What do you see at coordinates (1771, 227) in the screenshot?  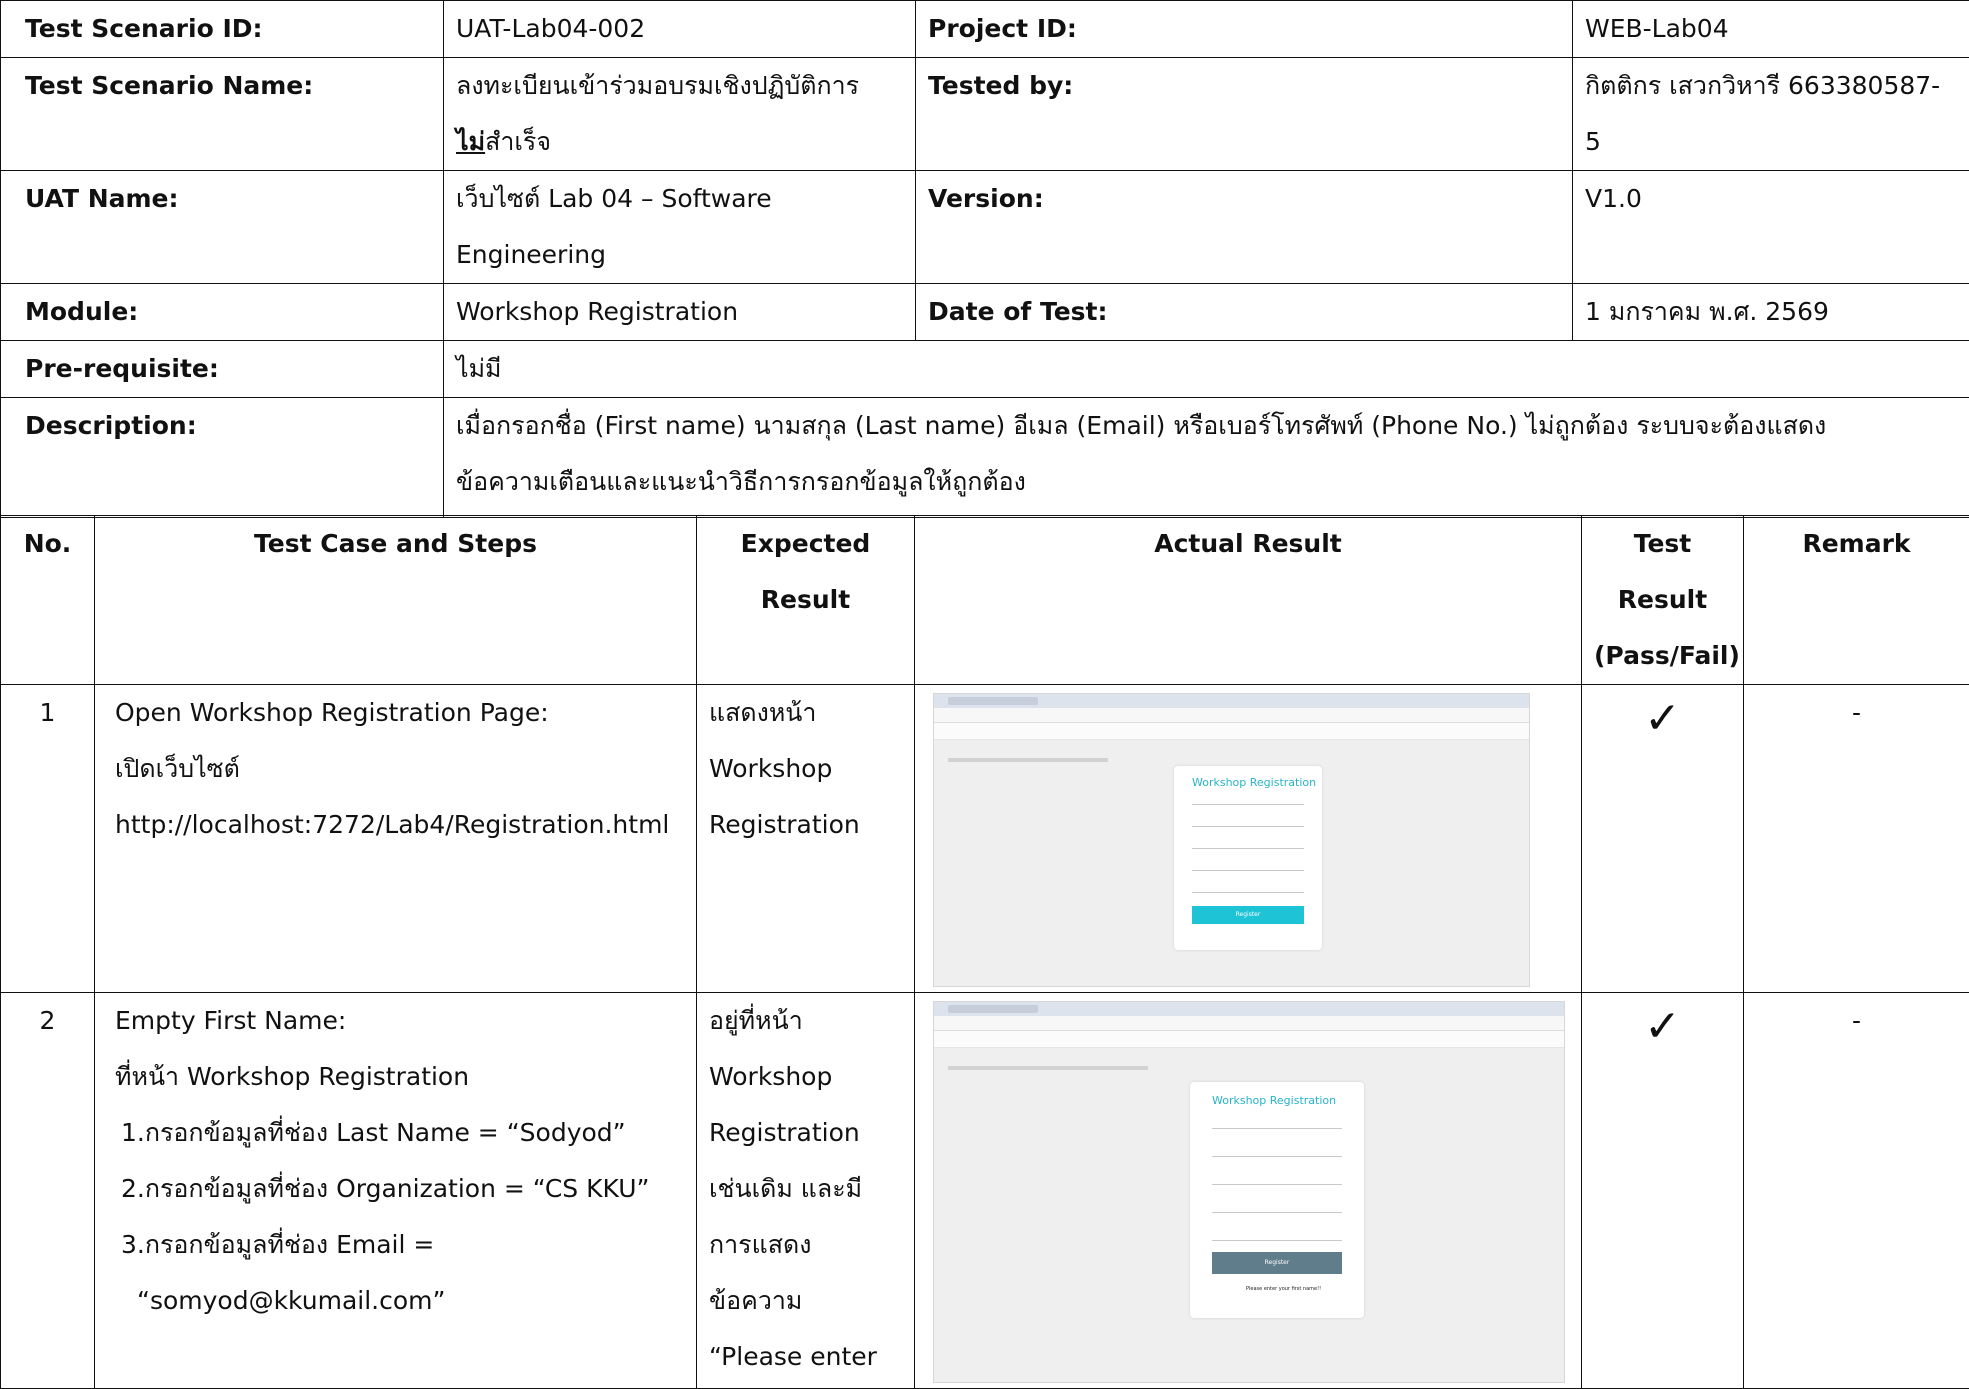 I see `version: V1.0` at bounding box center [1771, 227].